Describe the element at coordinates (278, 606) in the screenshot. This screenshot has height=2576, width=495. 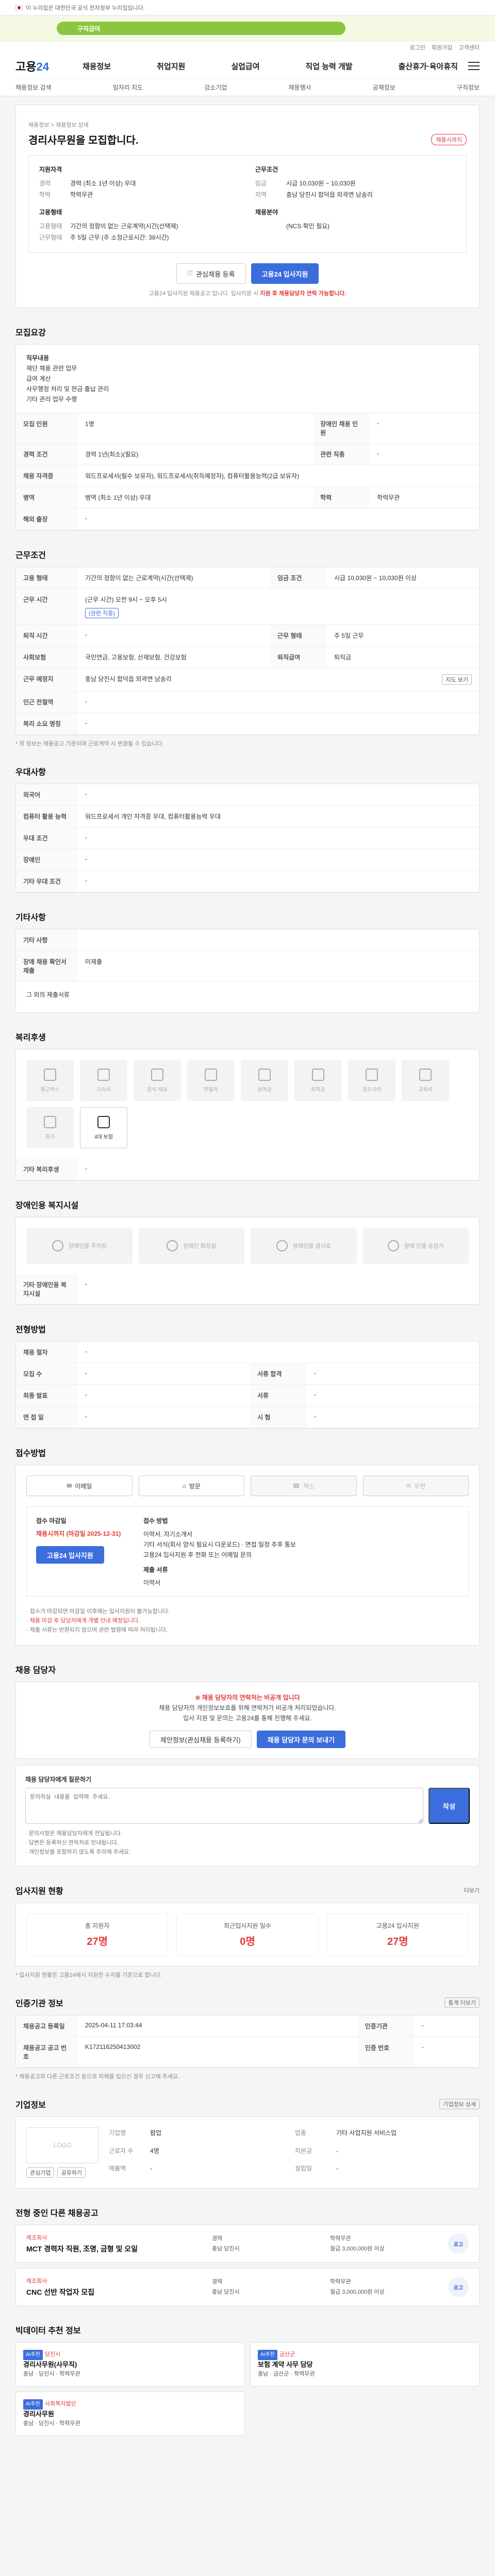
I see `work-time-cell: (근무 시간) 오전 9시 ~ 오후 5시 (관련 직종)` at that location.